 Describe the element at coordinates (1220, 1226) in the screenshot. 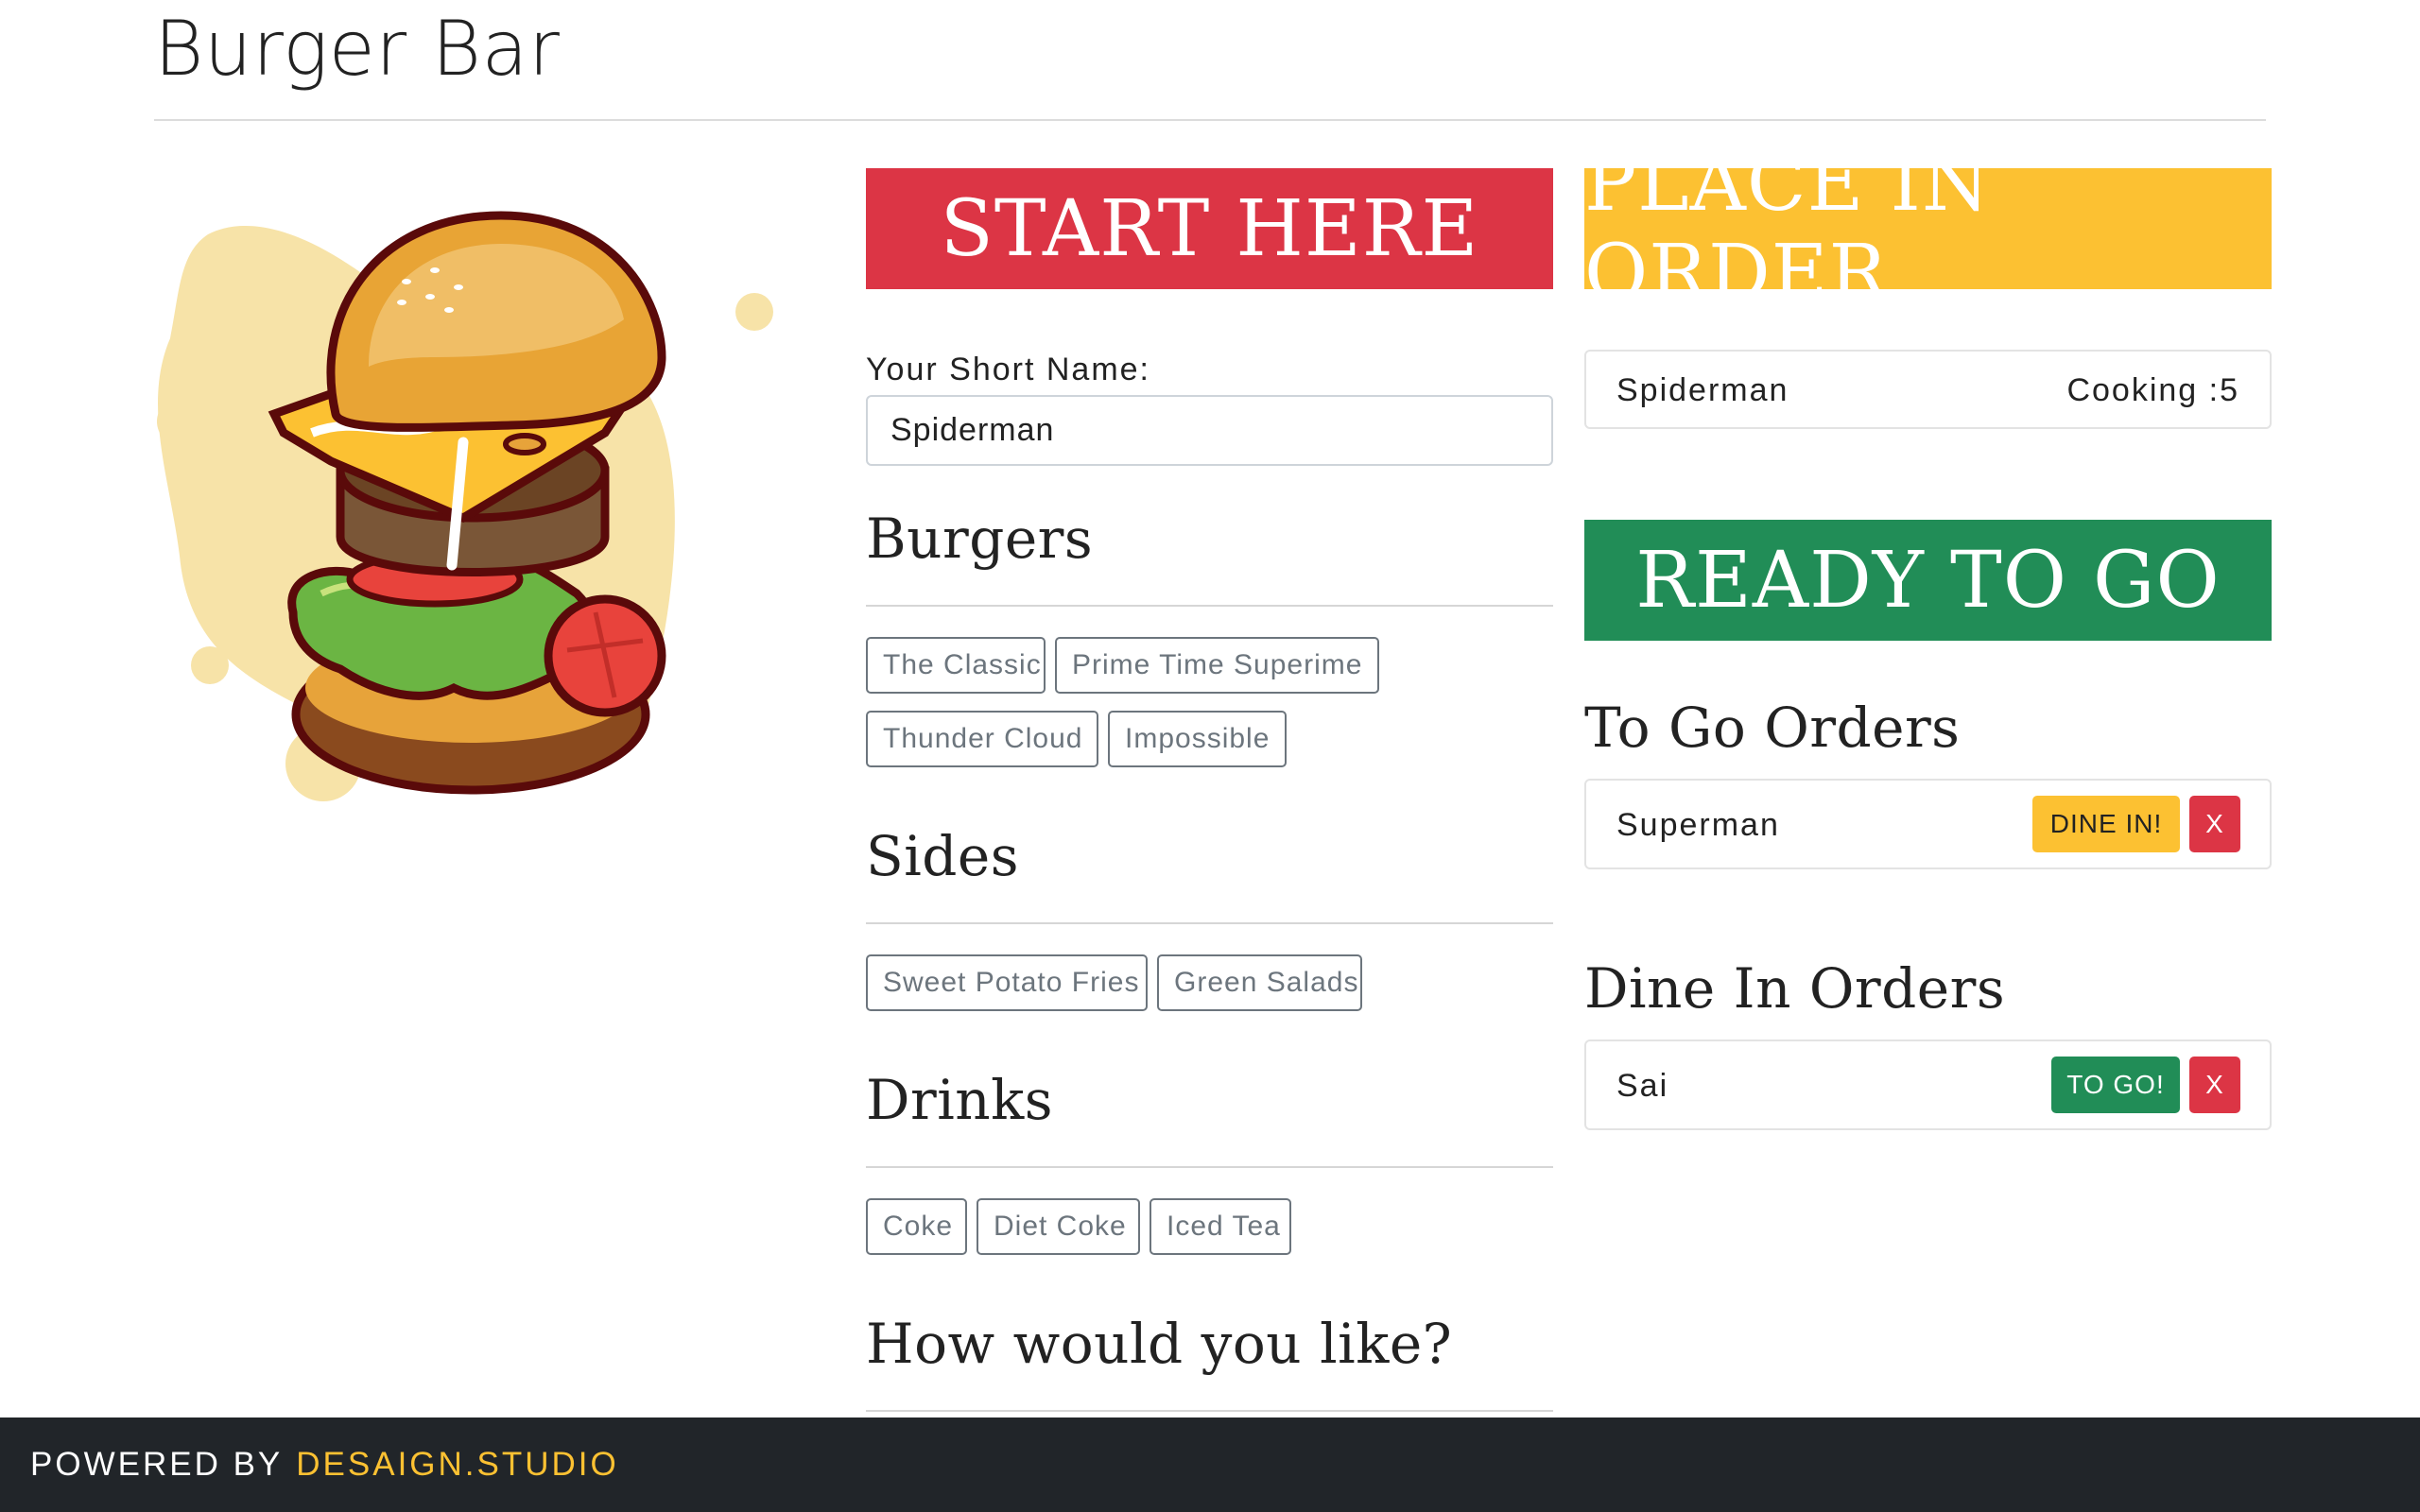

I see `drink-option-iced-tea: Iced Tea` at that location.